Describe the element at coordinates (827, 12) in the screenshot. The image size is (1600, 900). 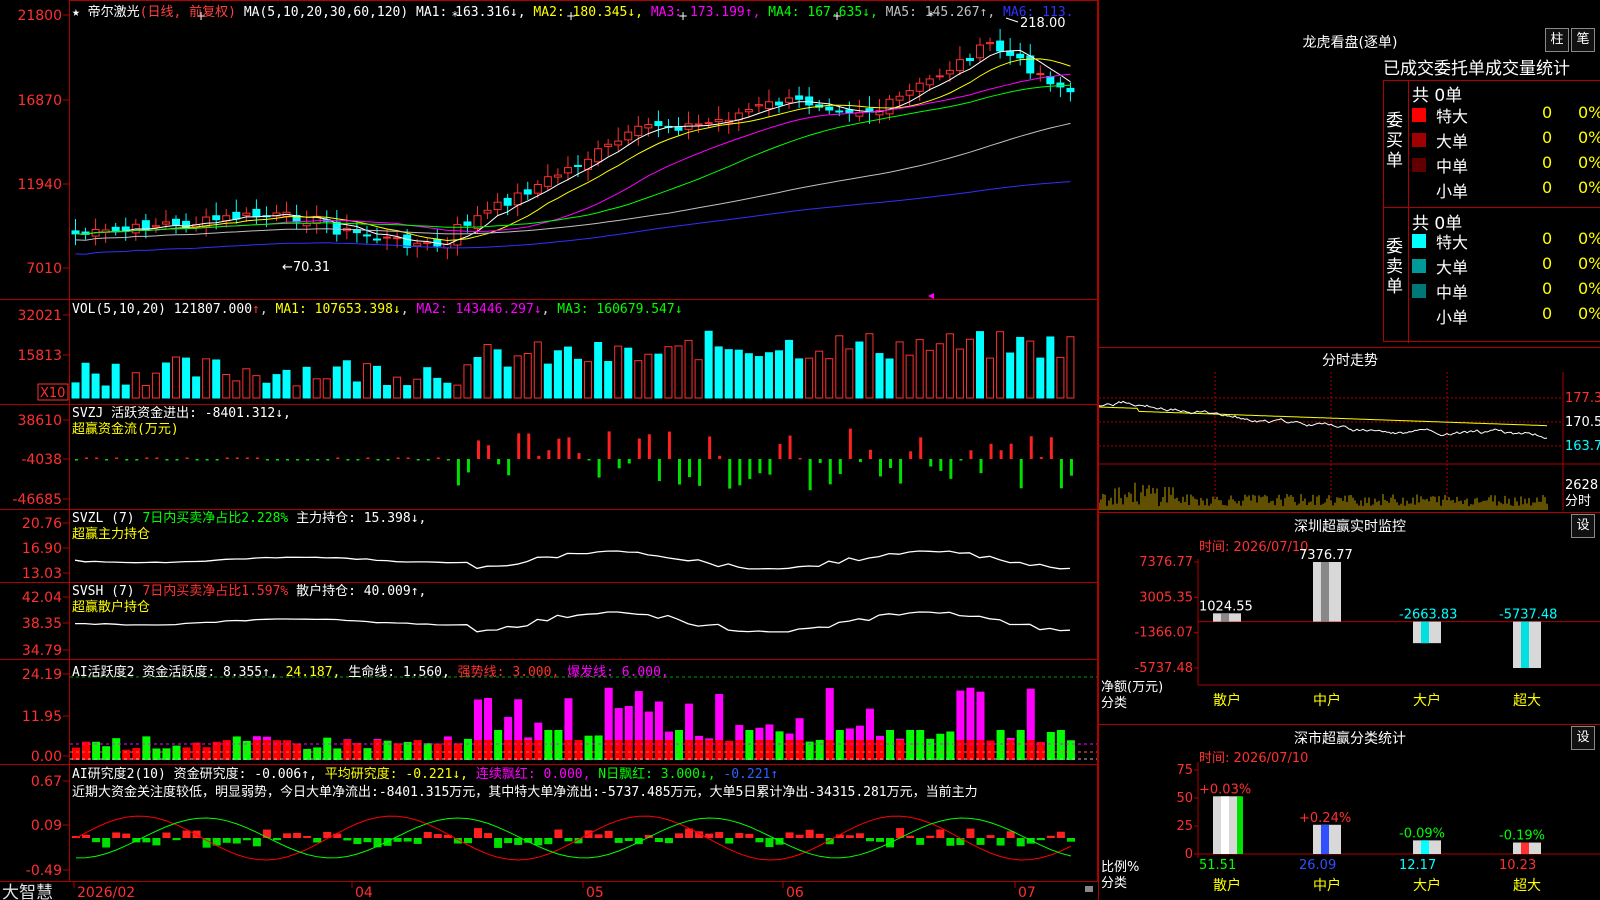
I see `ma-value-4: MA4: 167.635↓,` at that location.